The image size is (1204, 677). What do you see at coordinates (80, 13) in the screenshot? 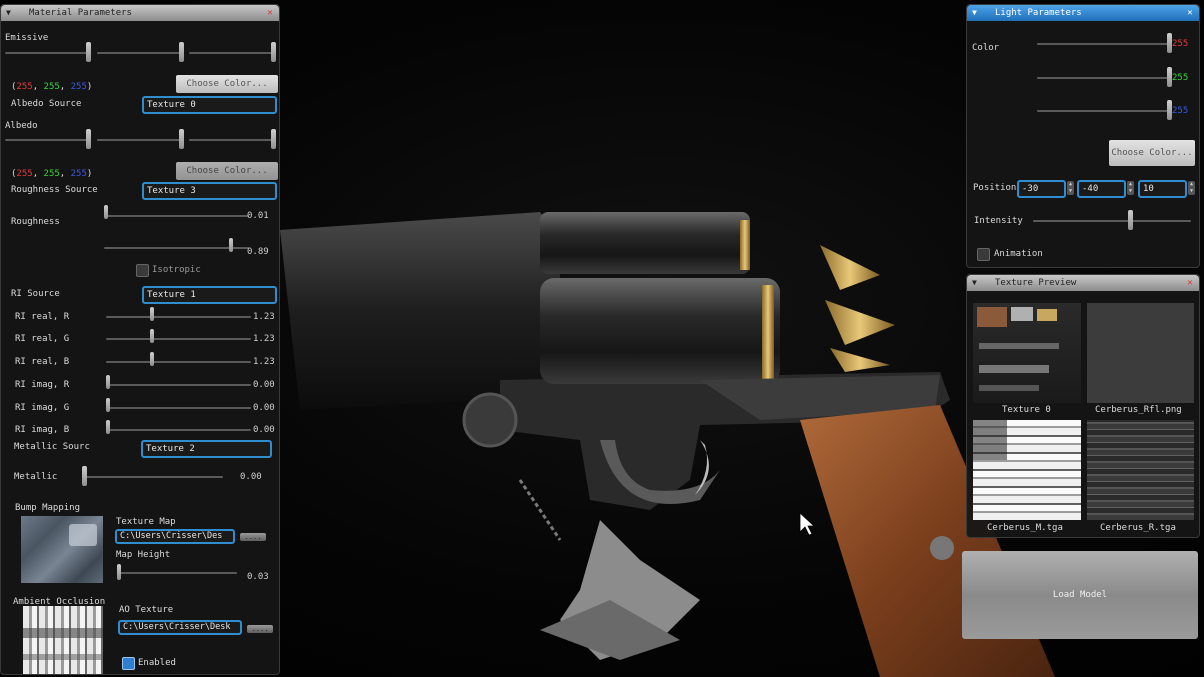
I see `material-panel-title: Material Parameters` at bounding box center [80, 13].